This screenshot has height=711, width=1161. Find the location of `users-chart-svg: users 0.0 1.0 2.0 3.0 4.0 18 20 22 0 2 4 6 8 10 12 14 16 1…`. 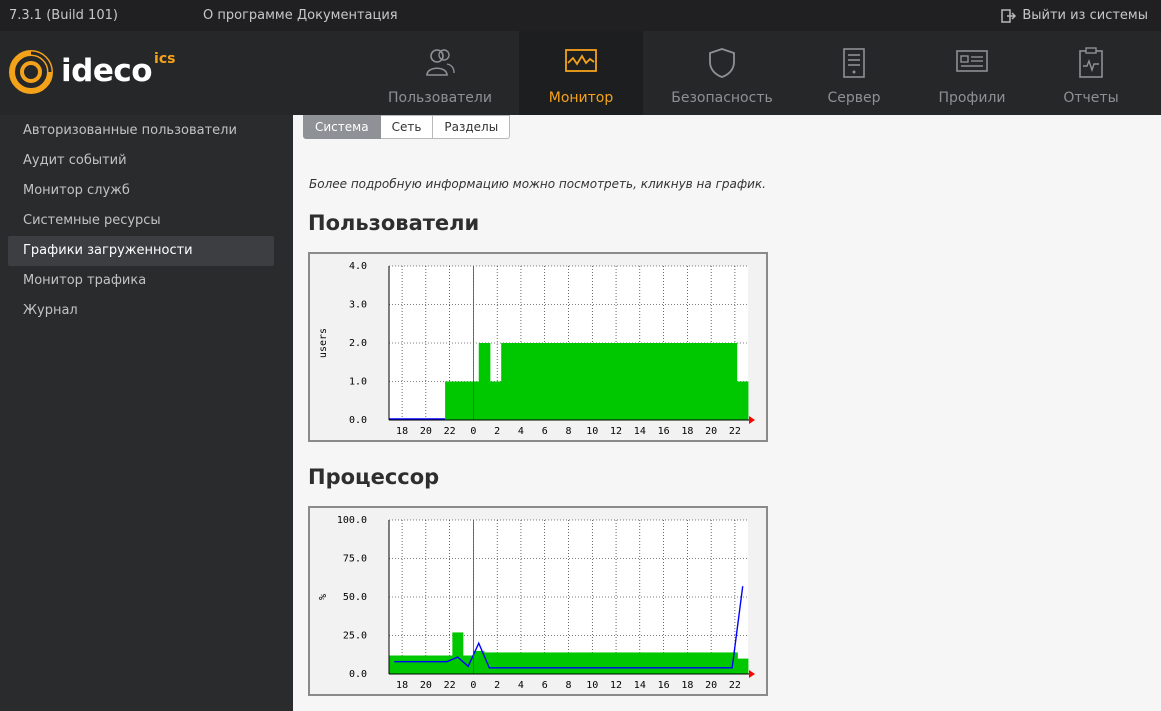

users-chart-svg: users 0.0 1.0 2.0 3.0 4.0 18 20 22 0 2 4 6 8 10 12 14 16 1… is located at coordinates (536, 349).